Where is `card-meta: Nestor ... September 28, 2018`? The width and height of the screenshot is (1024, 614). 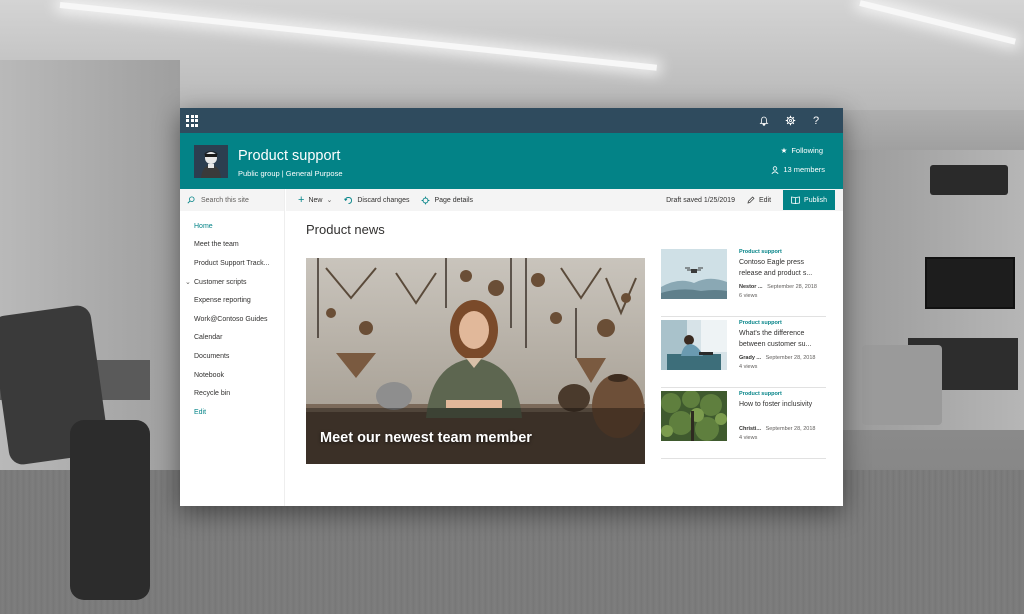
card-meta: Nestor ... September 28, 2018 is located at coordinates (784, 287).